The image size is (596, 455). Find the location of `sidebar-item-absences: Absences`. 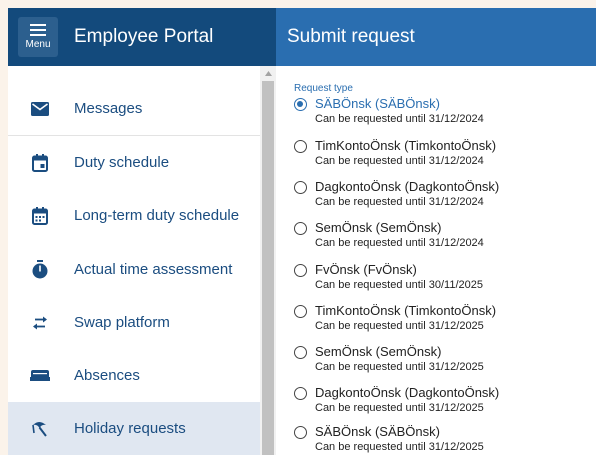

sidebar-item-absences: Absences is located at coordinates (134, 375).